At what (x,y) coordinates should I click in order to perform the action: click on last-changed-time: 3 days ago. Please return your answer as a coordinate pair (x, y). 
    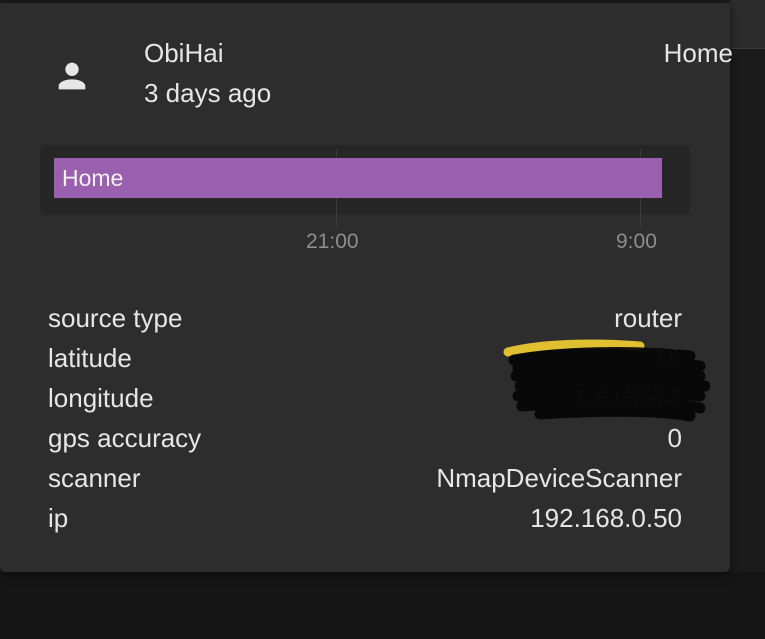
    Looking at the image, I should click on (208, 93).